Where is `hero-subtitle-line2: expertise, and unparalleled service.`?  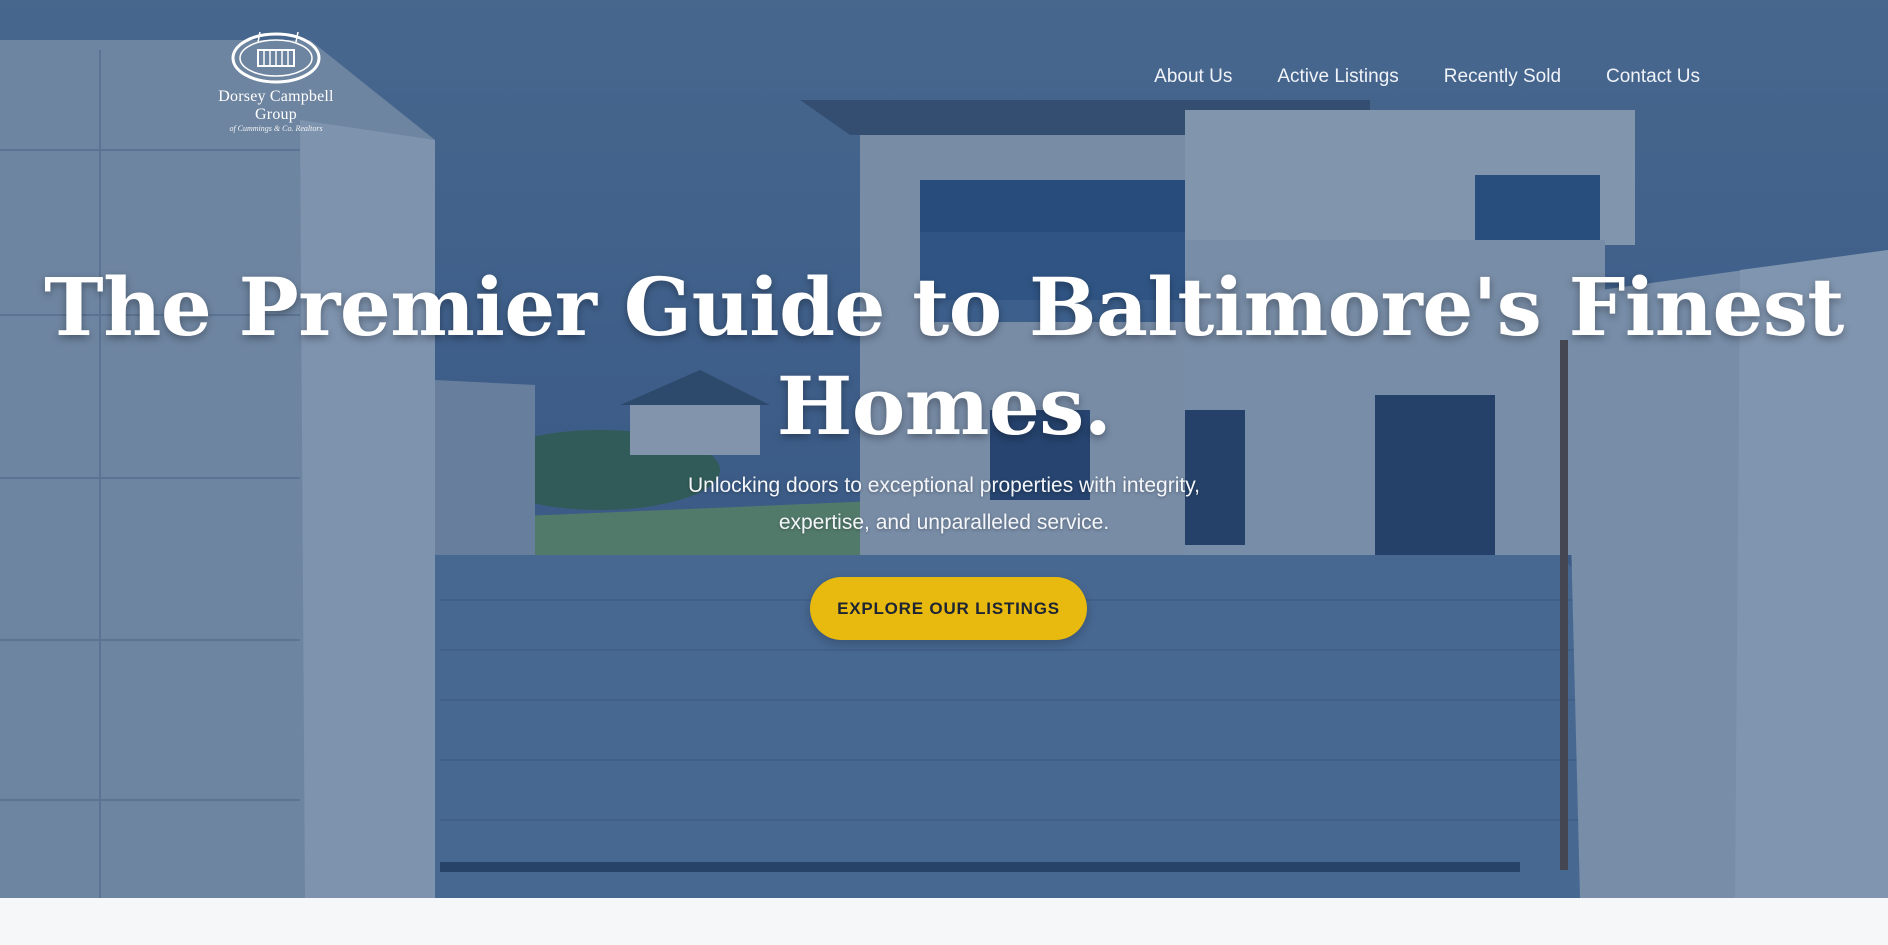 hero-subtitle-line2: expertise, and unparalleled service. is located at coordinates (944, 522).